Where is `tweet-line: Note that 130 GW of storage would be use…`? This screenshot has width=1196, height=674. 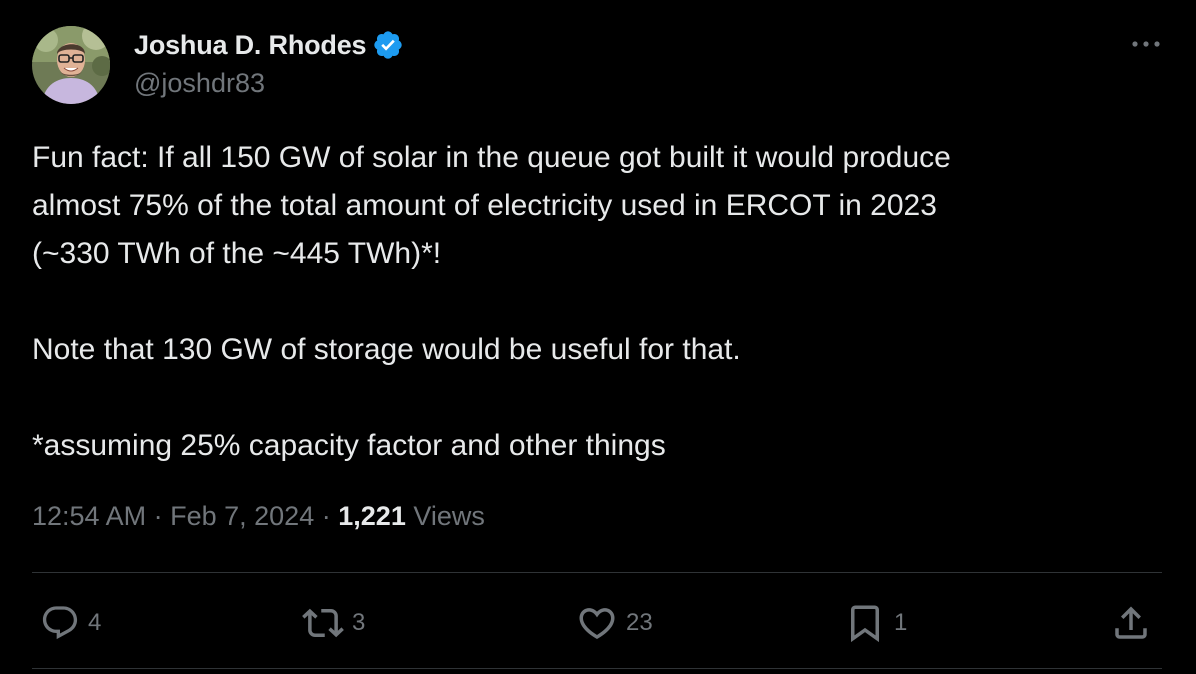 tweet-line: Note that 130 GW of storage would be use… is located at coordinates (386, 349).